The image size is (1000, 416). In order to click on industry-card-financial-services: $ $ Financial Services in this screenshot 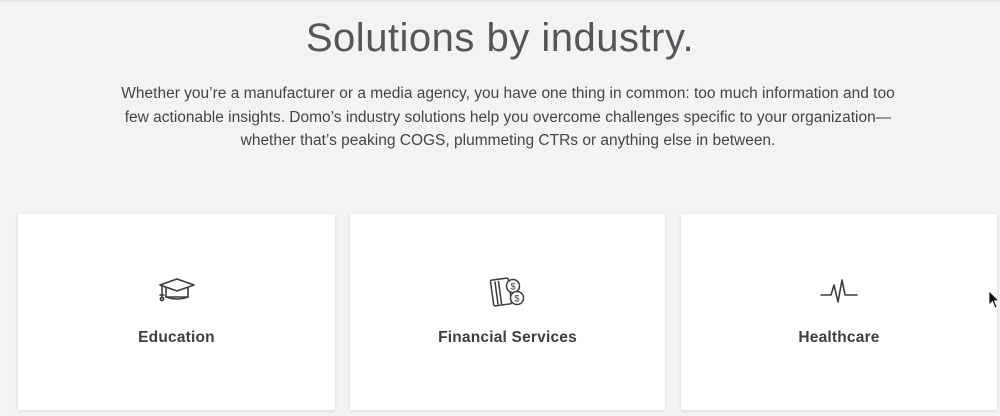, I will do `click(507, 312)`.